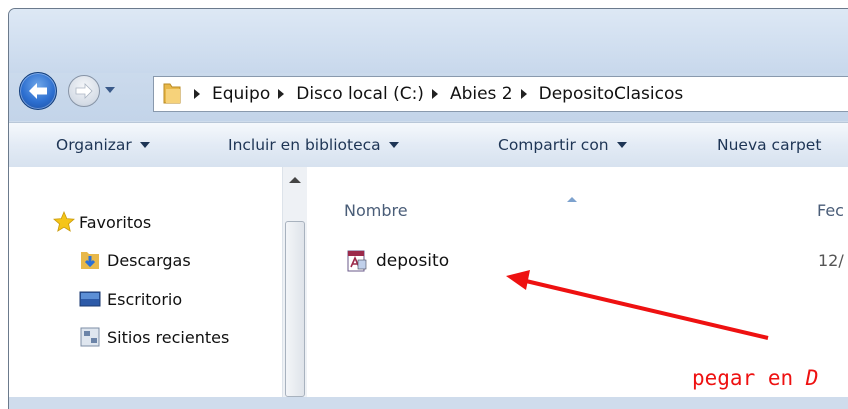  Describe the element at coordinates (110, 90) in the screenshot. I see `recent-pages-dropdown-icon` at that location.